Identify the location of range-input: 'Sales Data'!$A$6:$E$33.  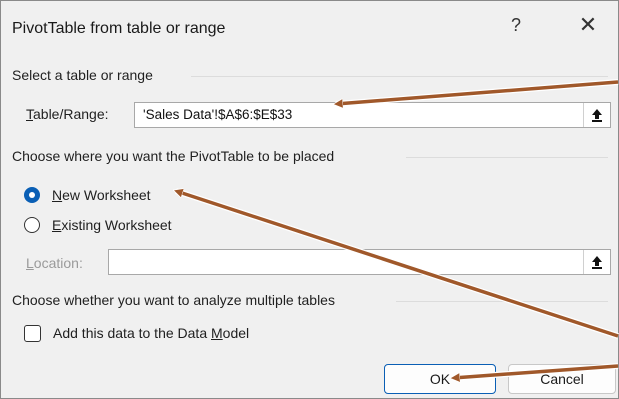
(372, 115).